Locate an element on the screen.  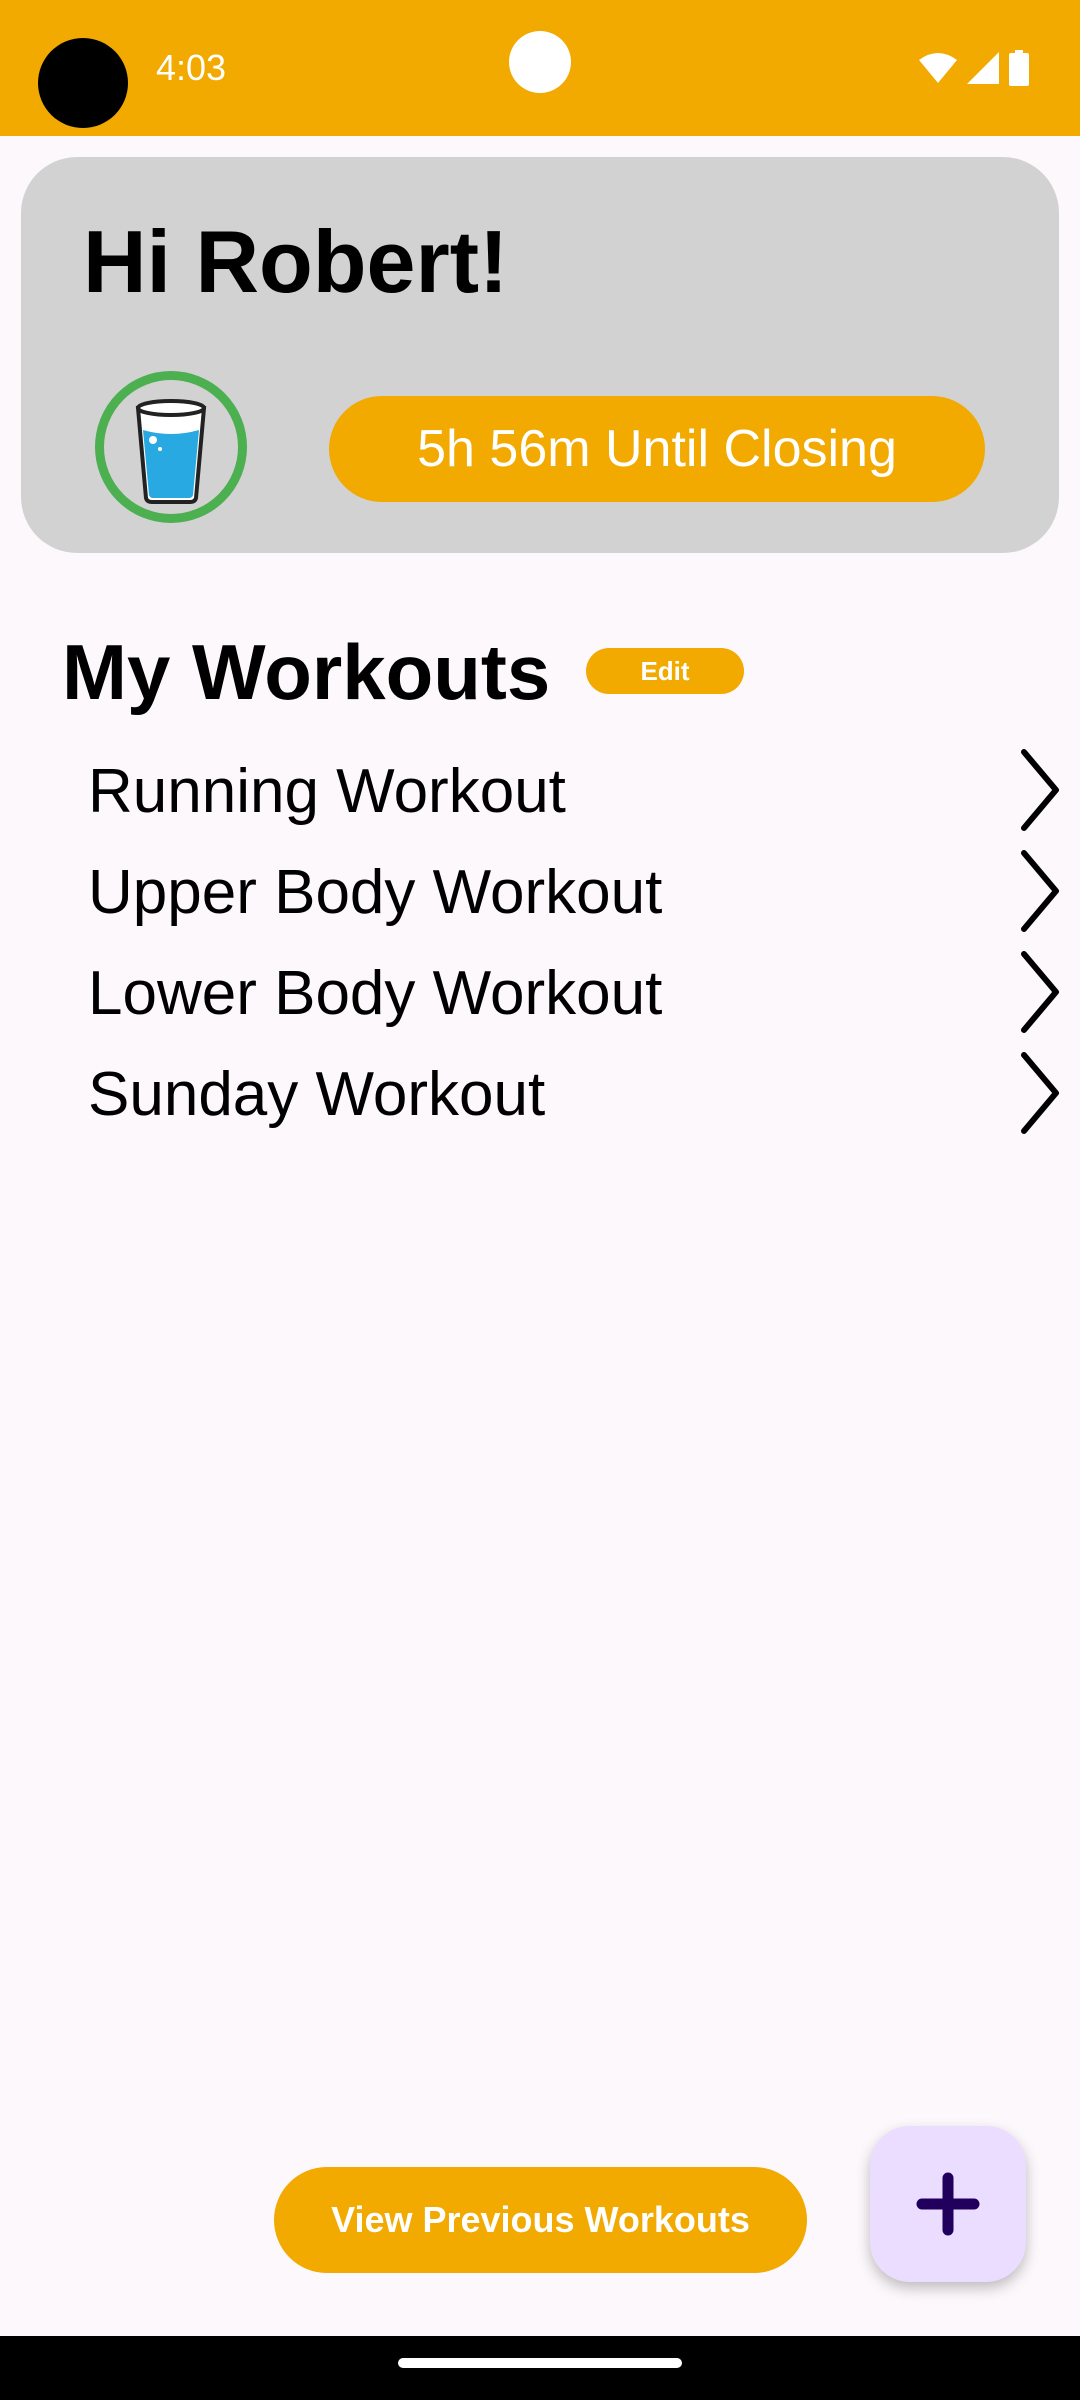
my-workouts-title: My Workouts is located at coordinates (306, 672).